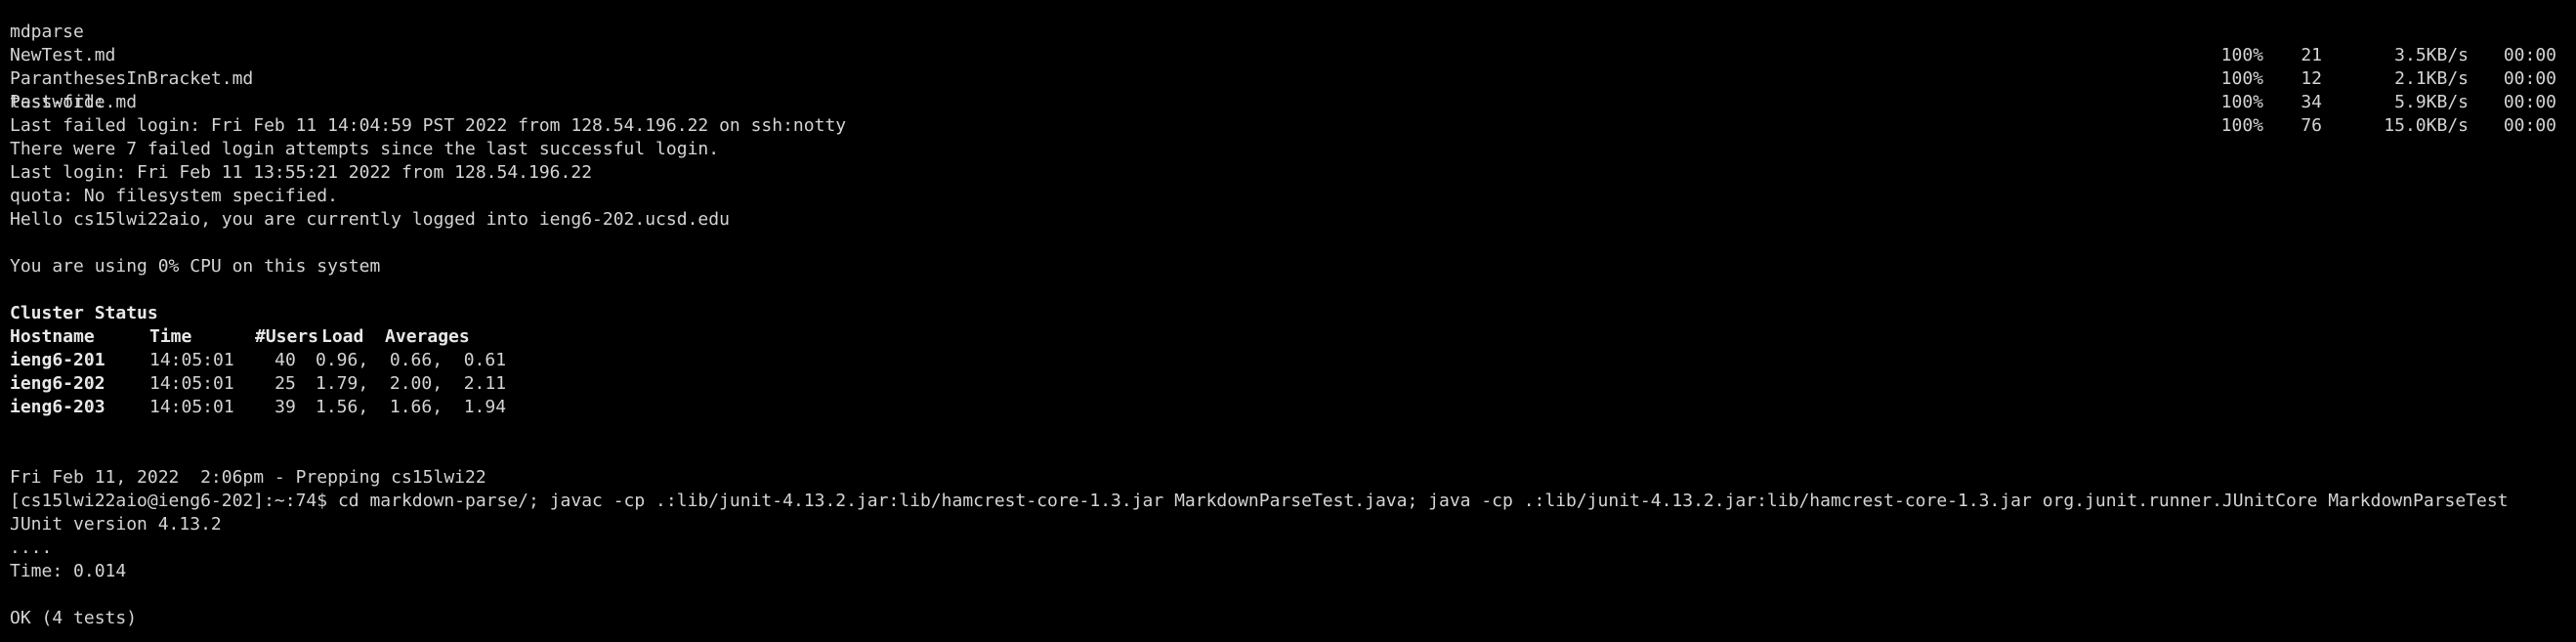 Image resolution: width=2576 pixels, height=642 pixels. I want to click on cpu-usage: You are using 0% CPU on this system, so click(195, 266).